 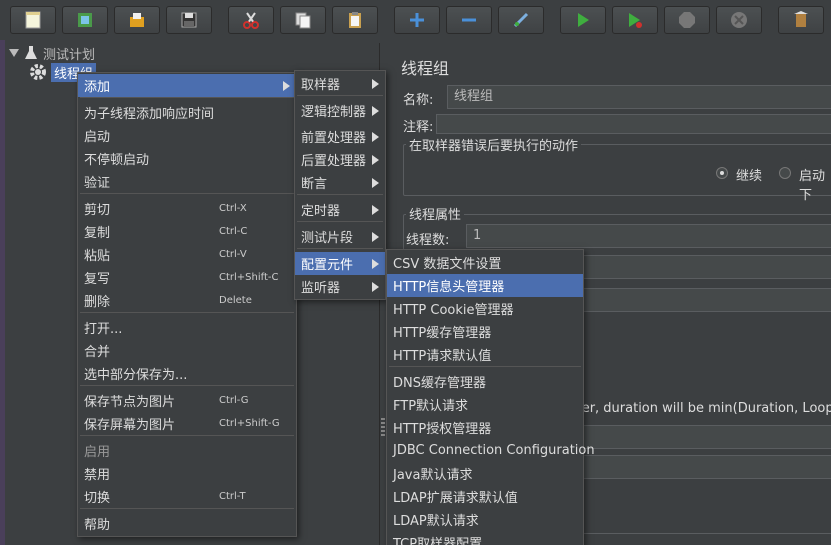 What do you see at coordinates (340, 263) in the screenshot?
I see `submenu-item-config-element: 配置元件` at bounding box center [340, 263].